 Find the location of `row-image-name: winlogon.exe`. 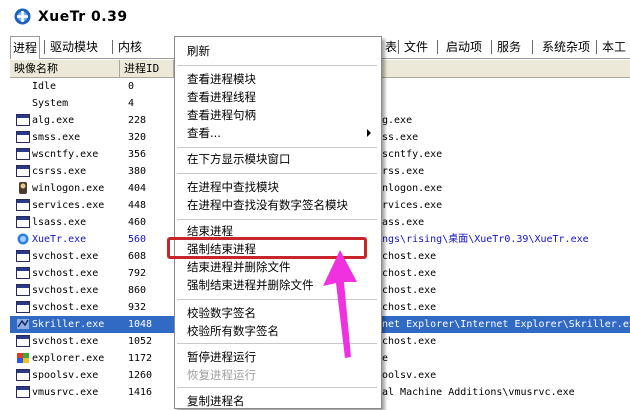

row-image-name: winlogon.exe is located at coordinates (68, 188).